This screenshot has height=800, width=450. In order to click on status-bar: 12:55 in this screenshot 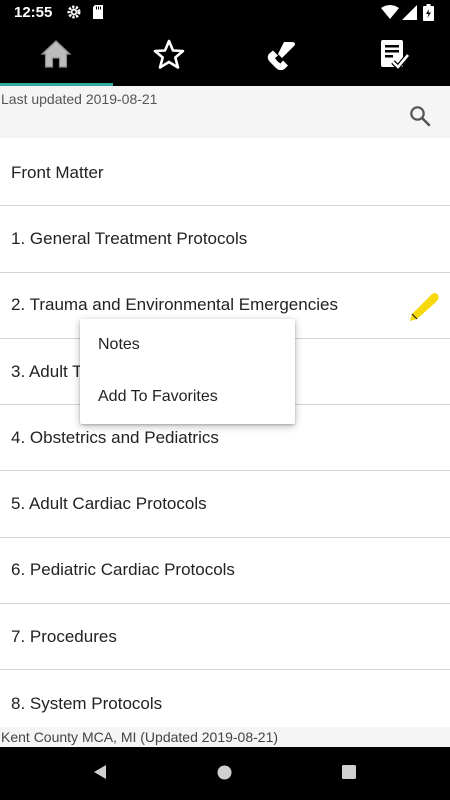, I will do `click(225, 13)`.